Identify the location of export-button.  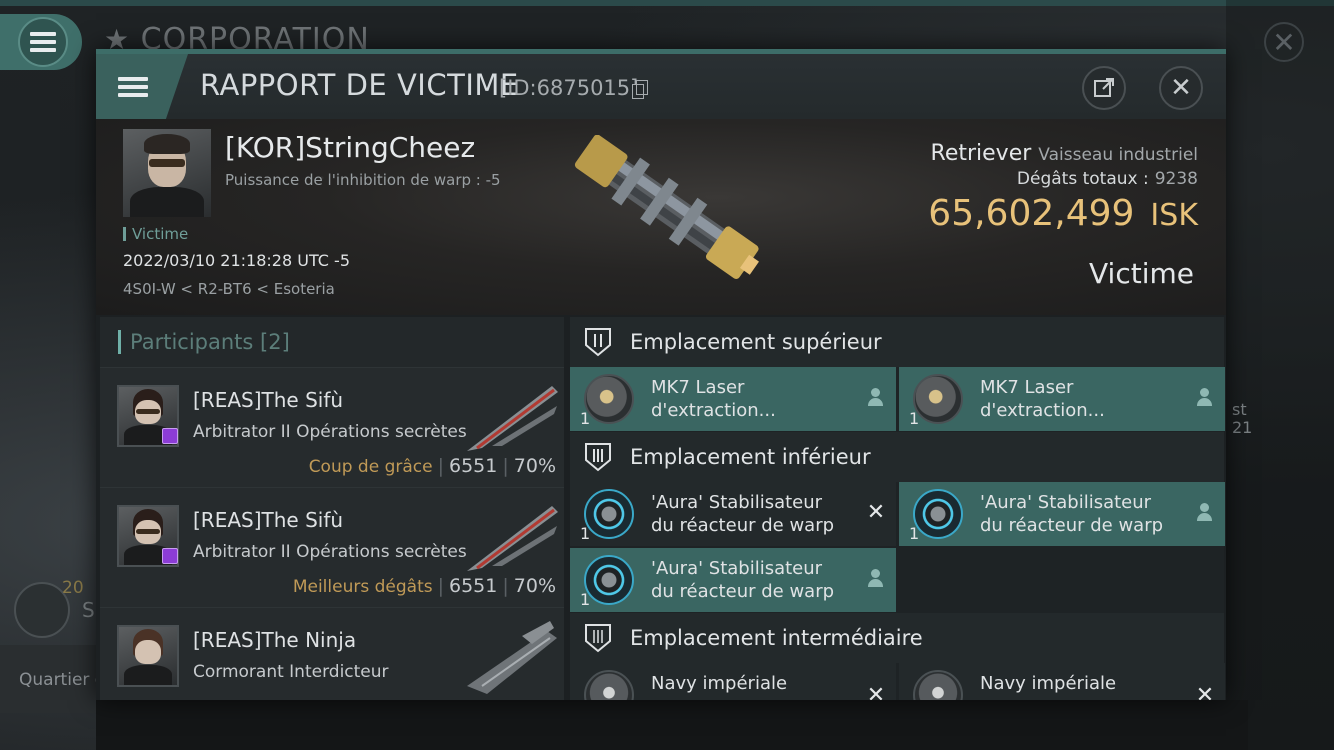
(1104, 88).